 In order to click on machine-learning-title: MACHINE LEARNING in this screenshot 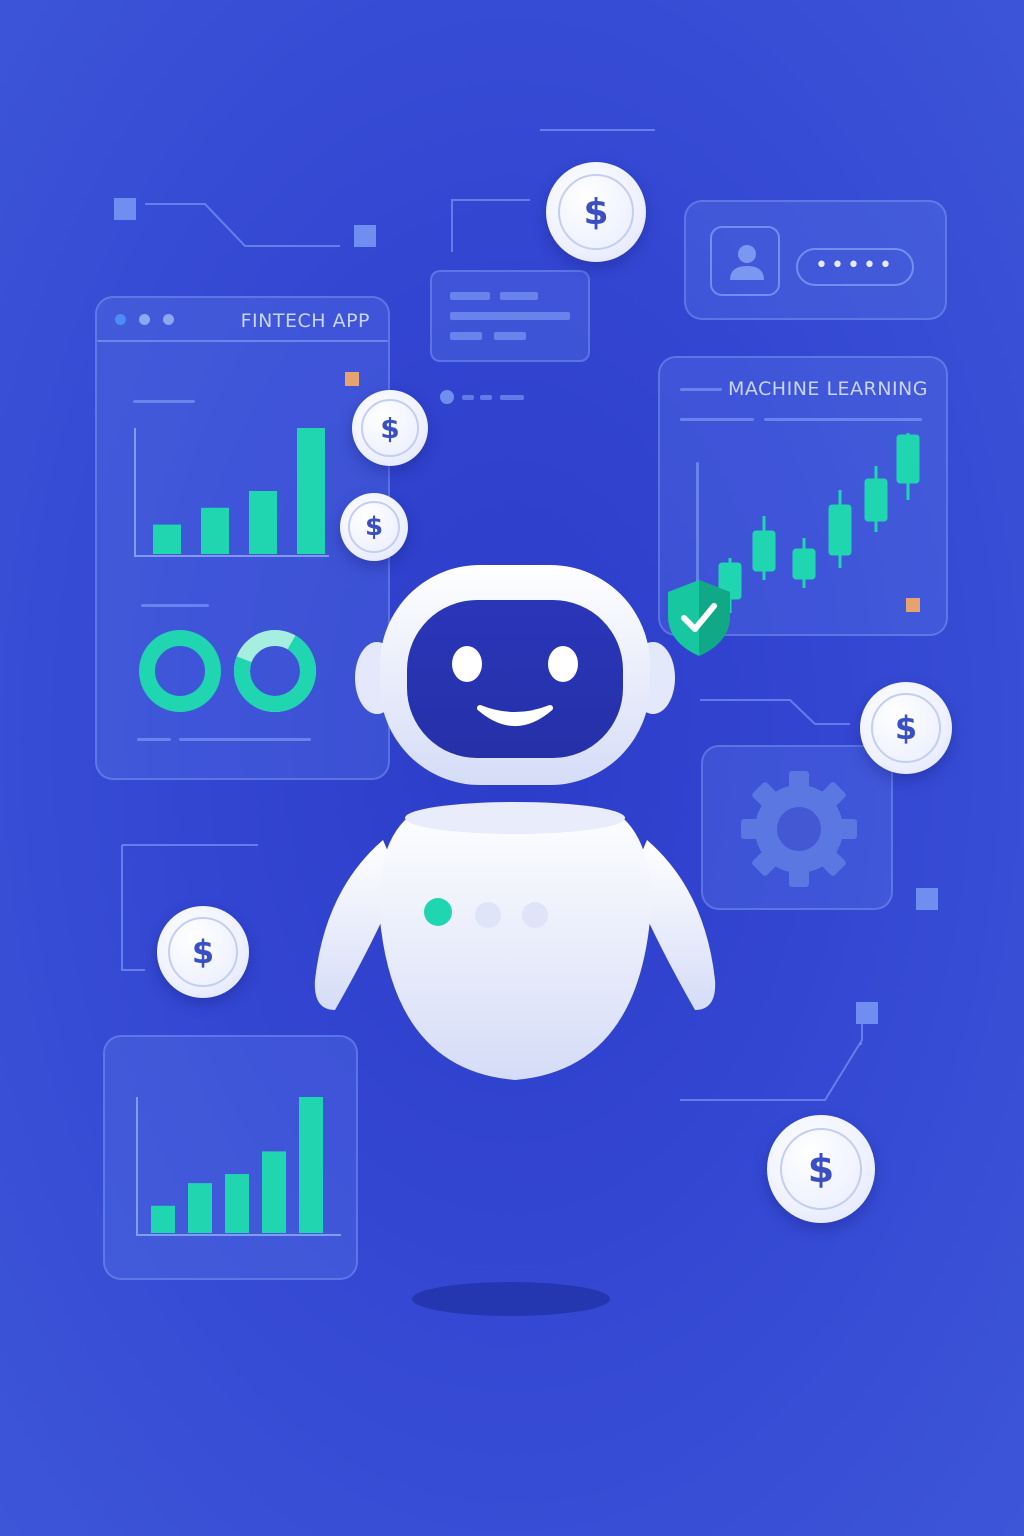, I will do `click(827, 389)`.